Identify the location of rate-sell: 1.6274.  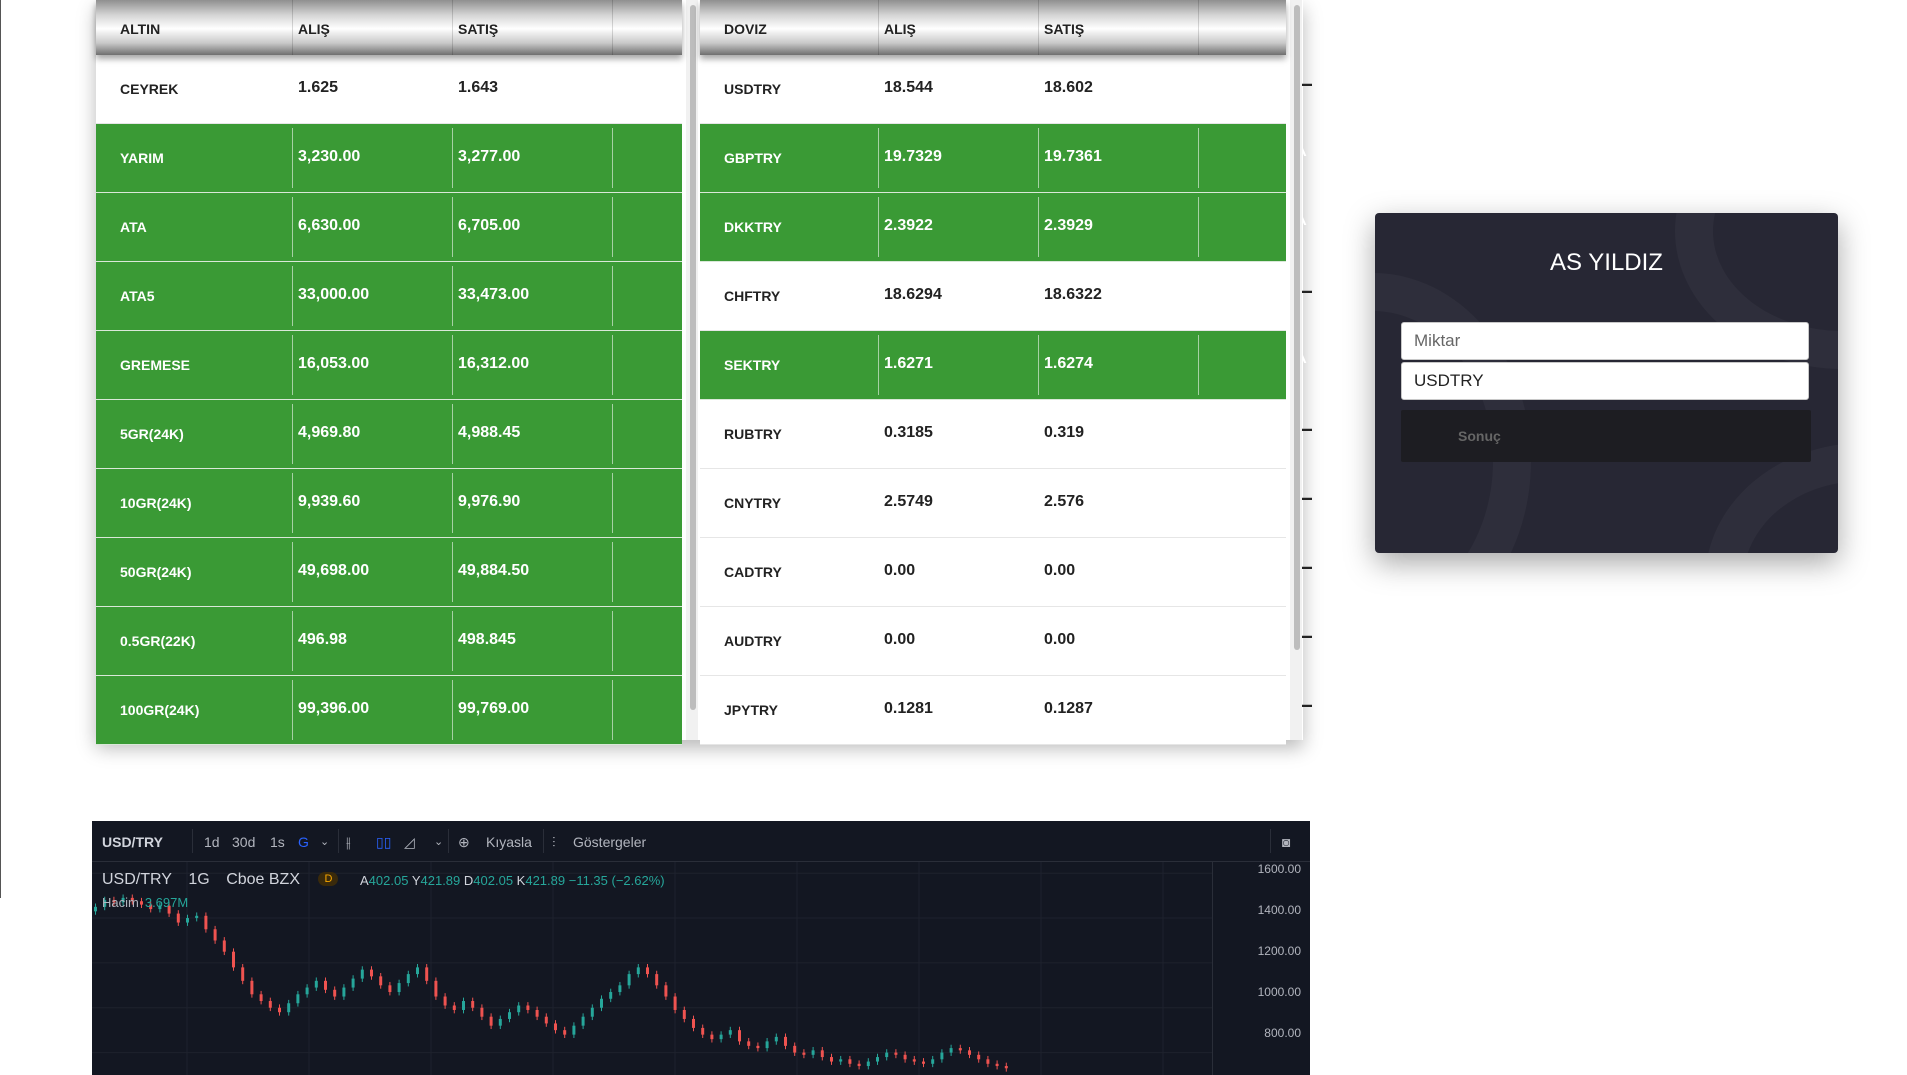
(1068, 363).